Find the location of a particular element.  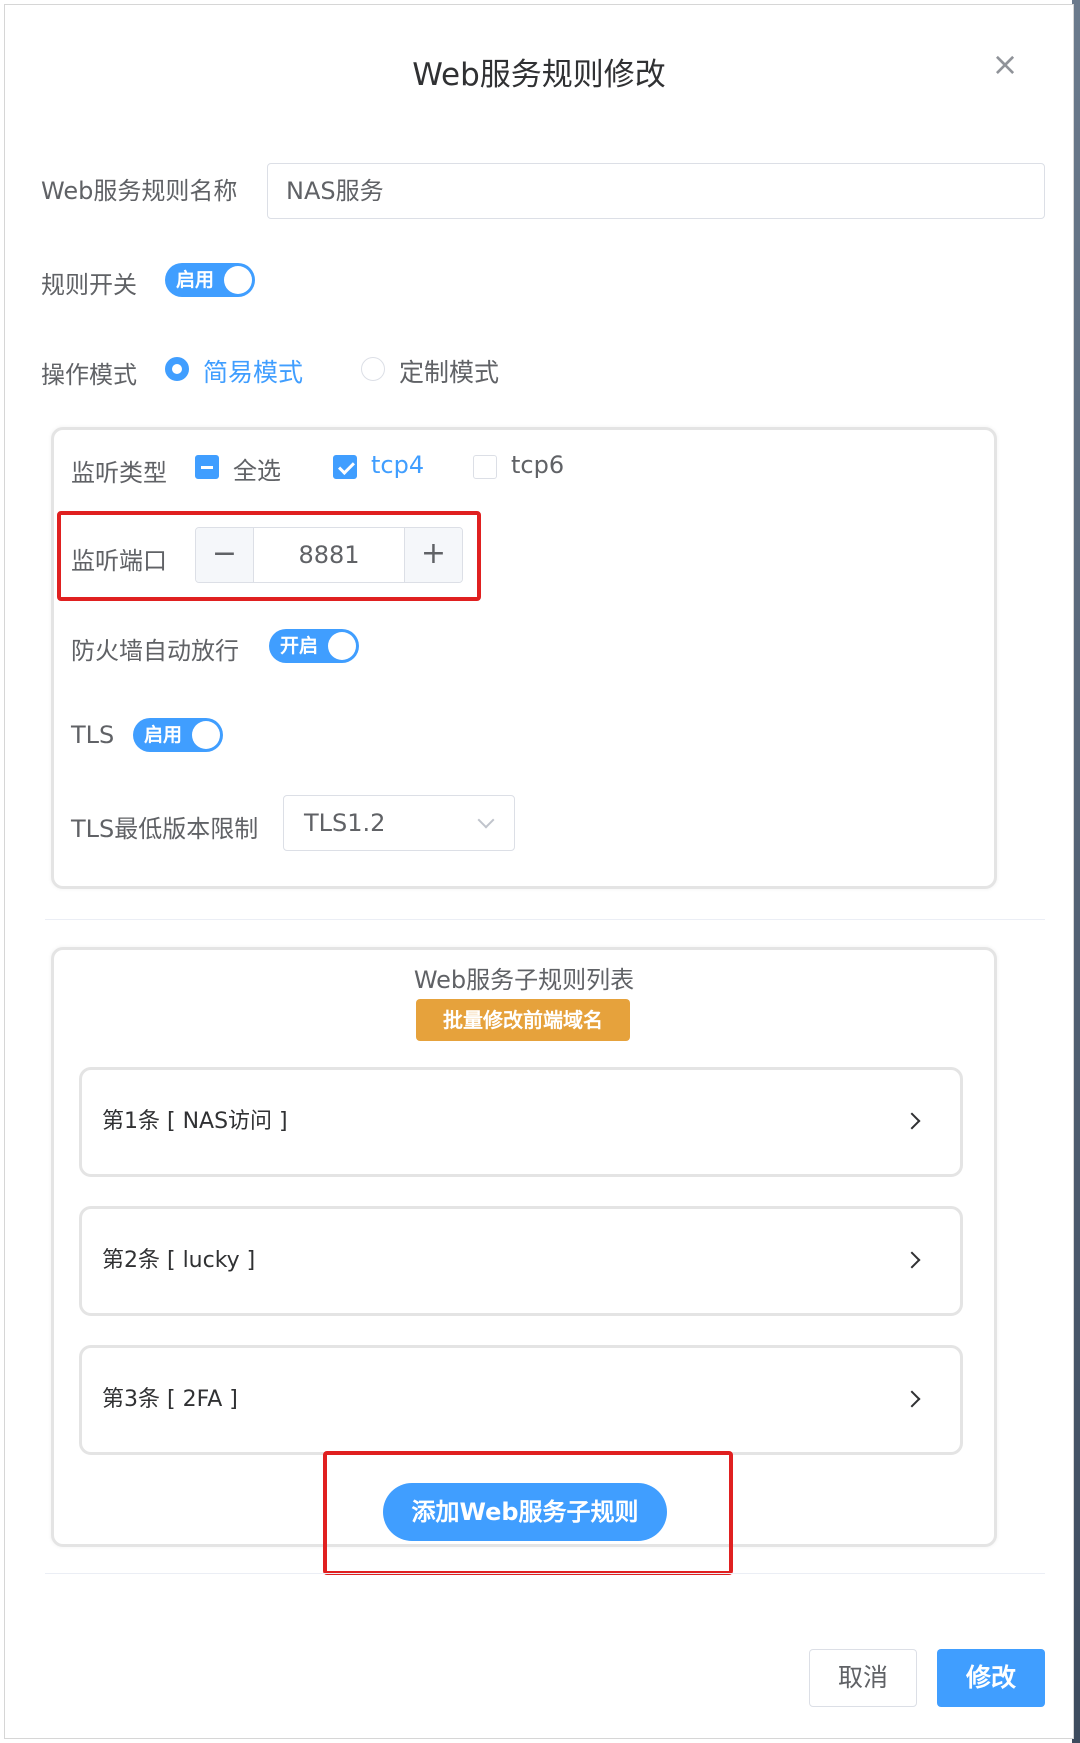

subrule-item-1: 第1条 [ NAS访问 ] is located at coordinates (521, 1122).